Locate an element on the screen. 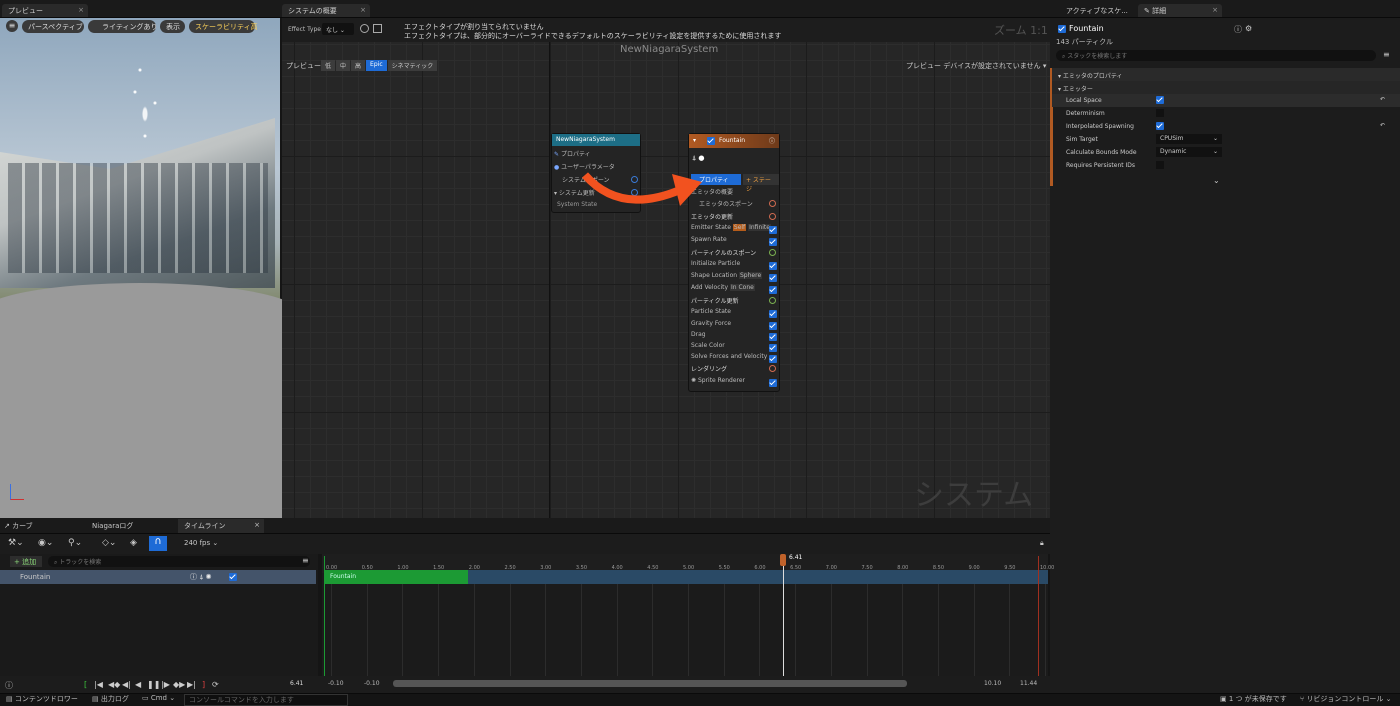 The height and width of the screenshot is (706, 1400). tab-preview: プレビュー × is located at coordinates (45, 10).